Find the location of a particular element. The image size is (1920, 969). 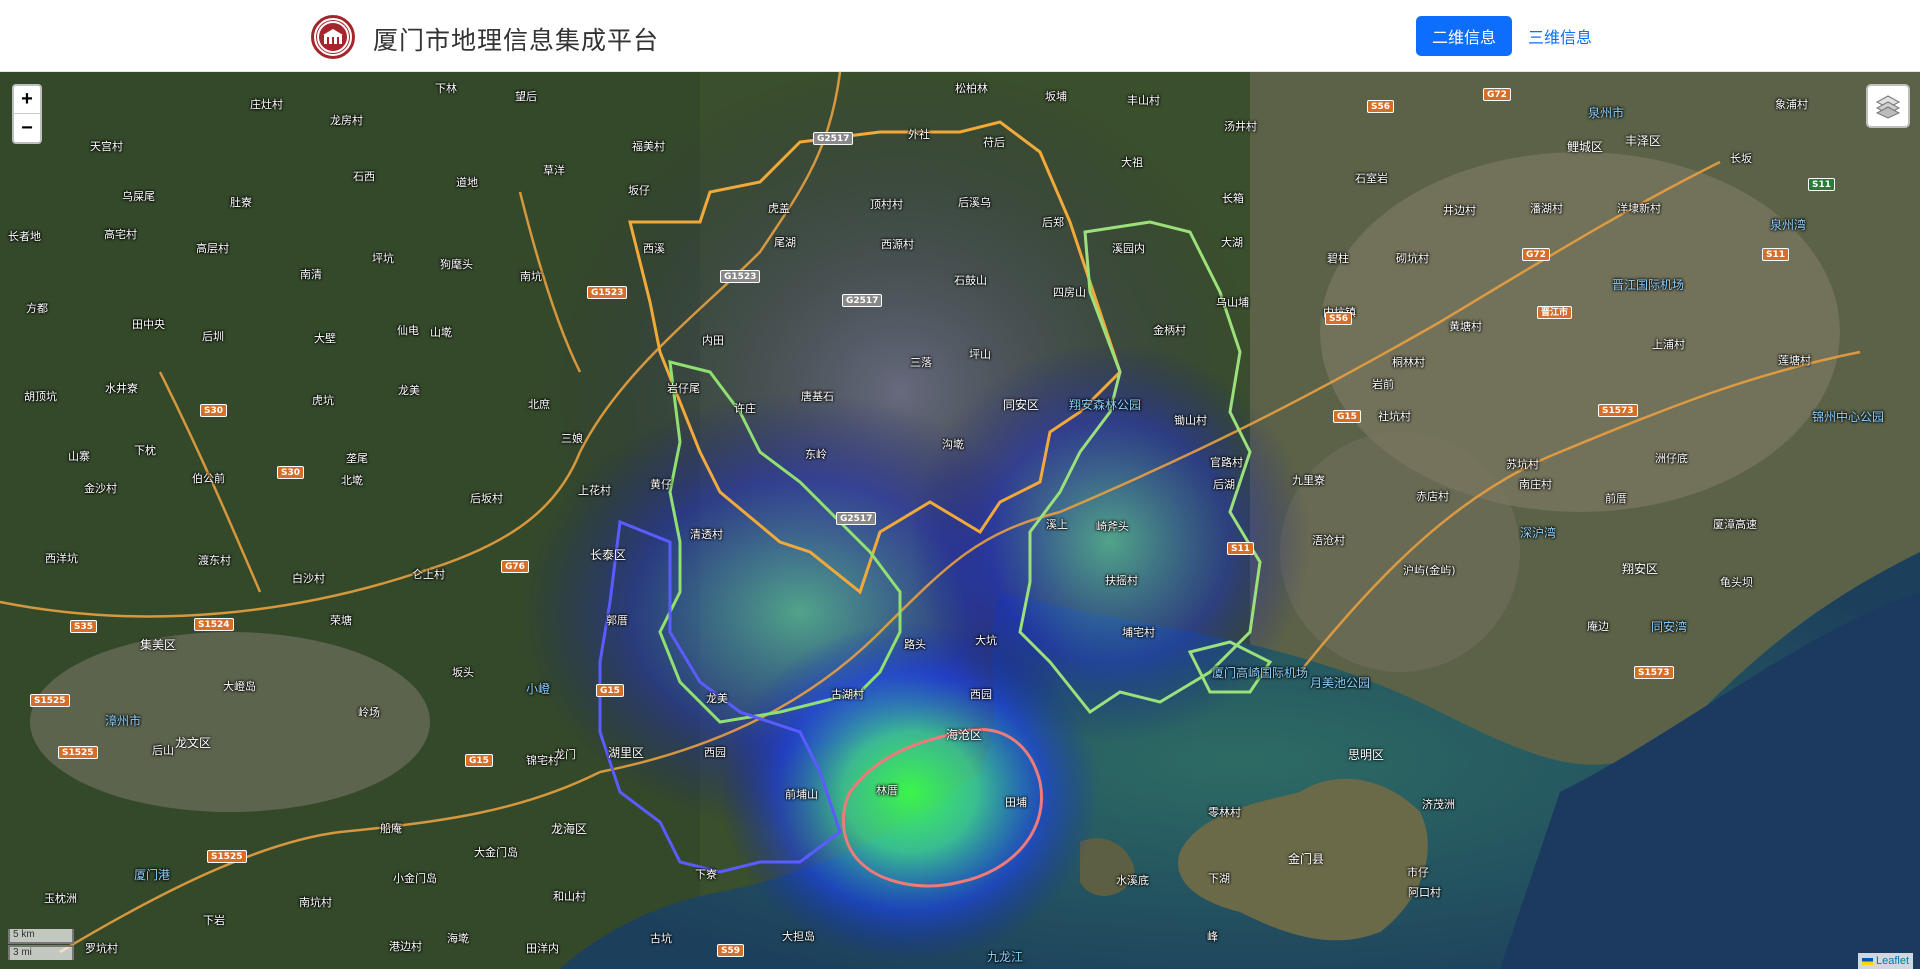

map-label: 胡顶坑 is located at coordinates (40, 396).